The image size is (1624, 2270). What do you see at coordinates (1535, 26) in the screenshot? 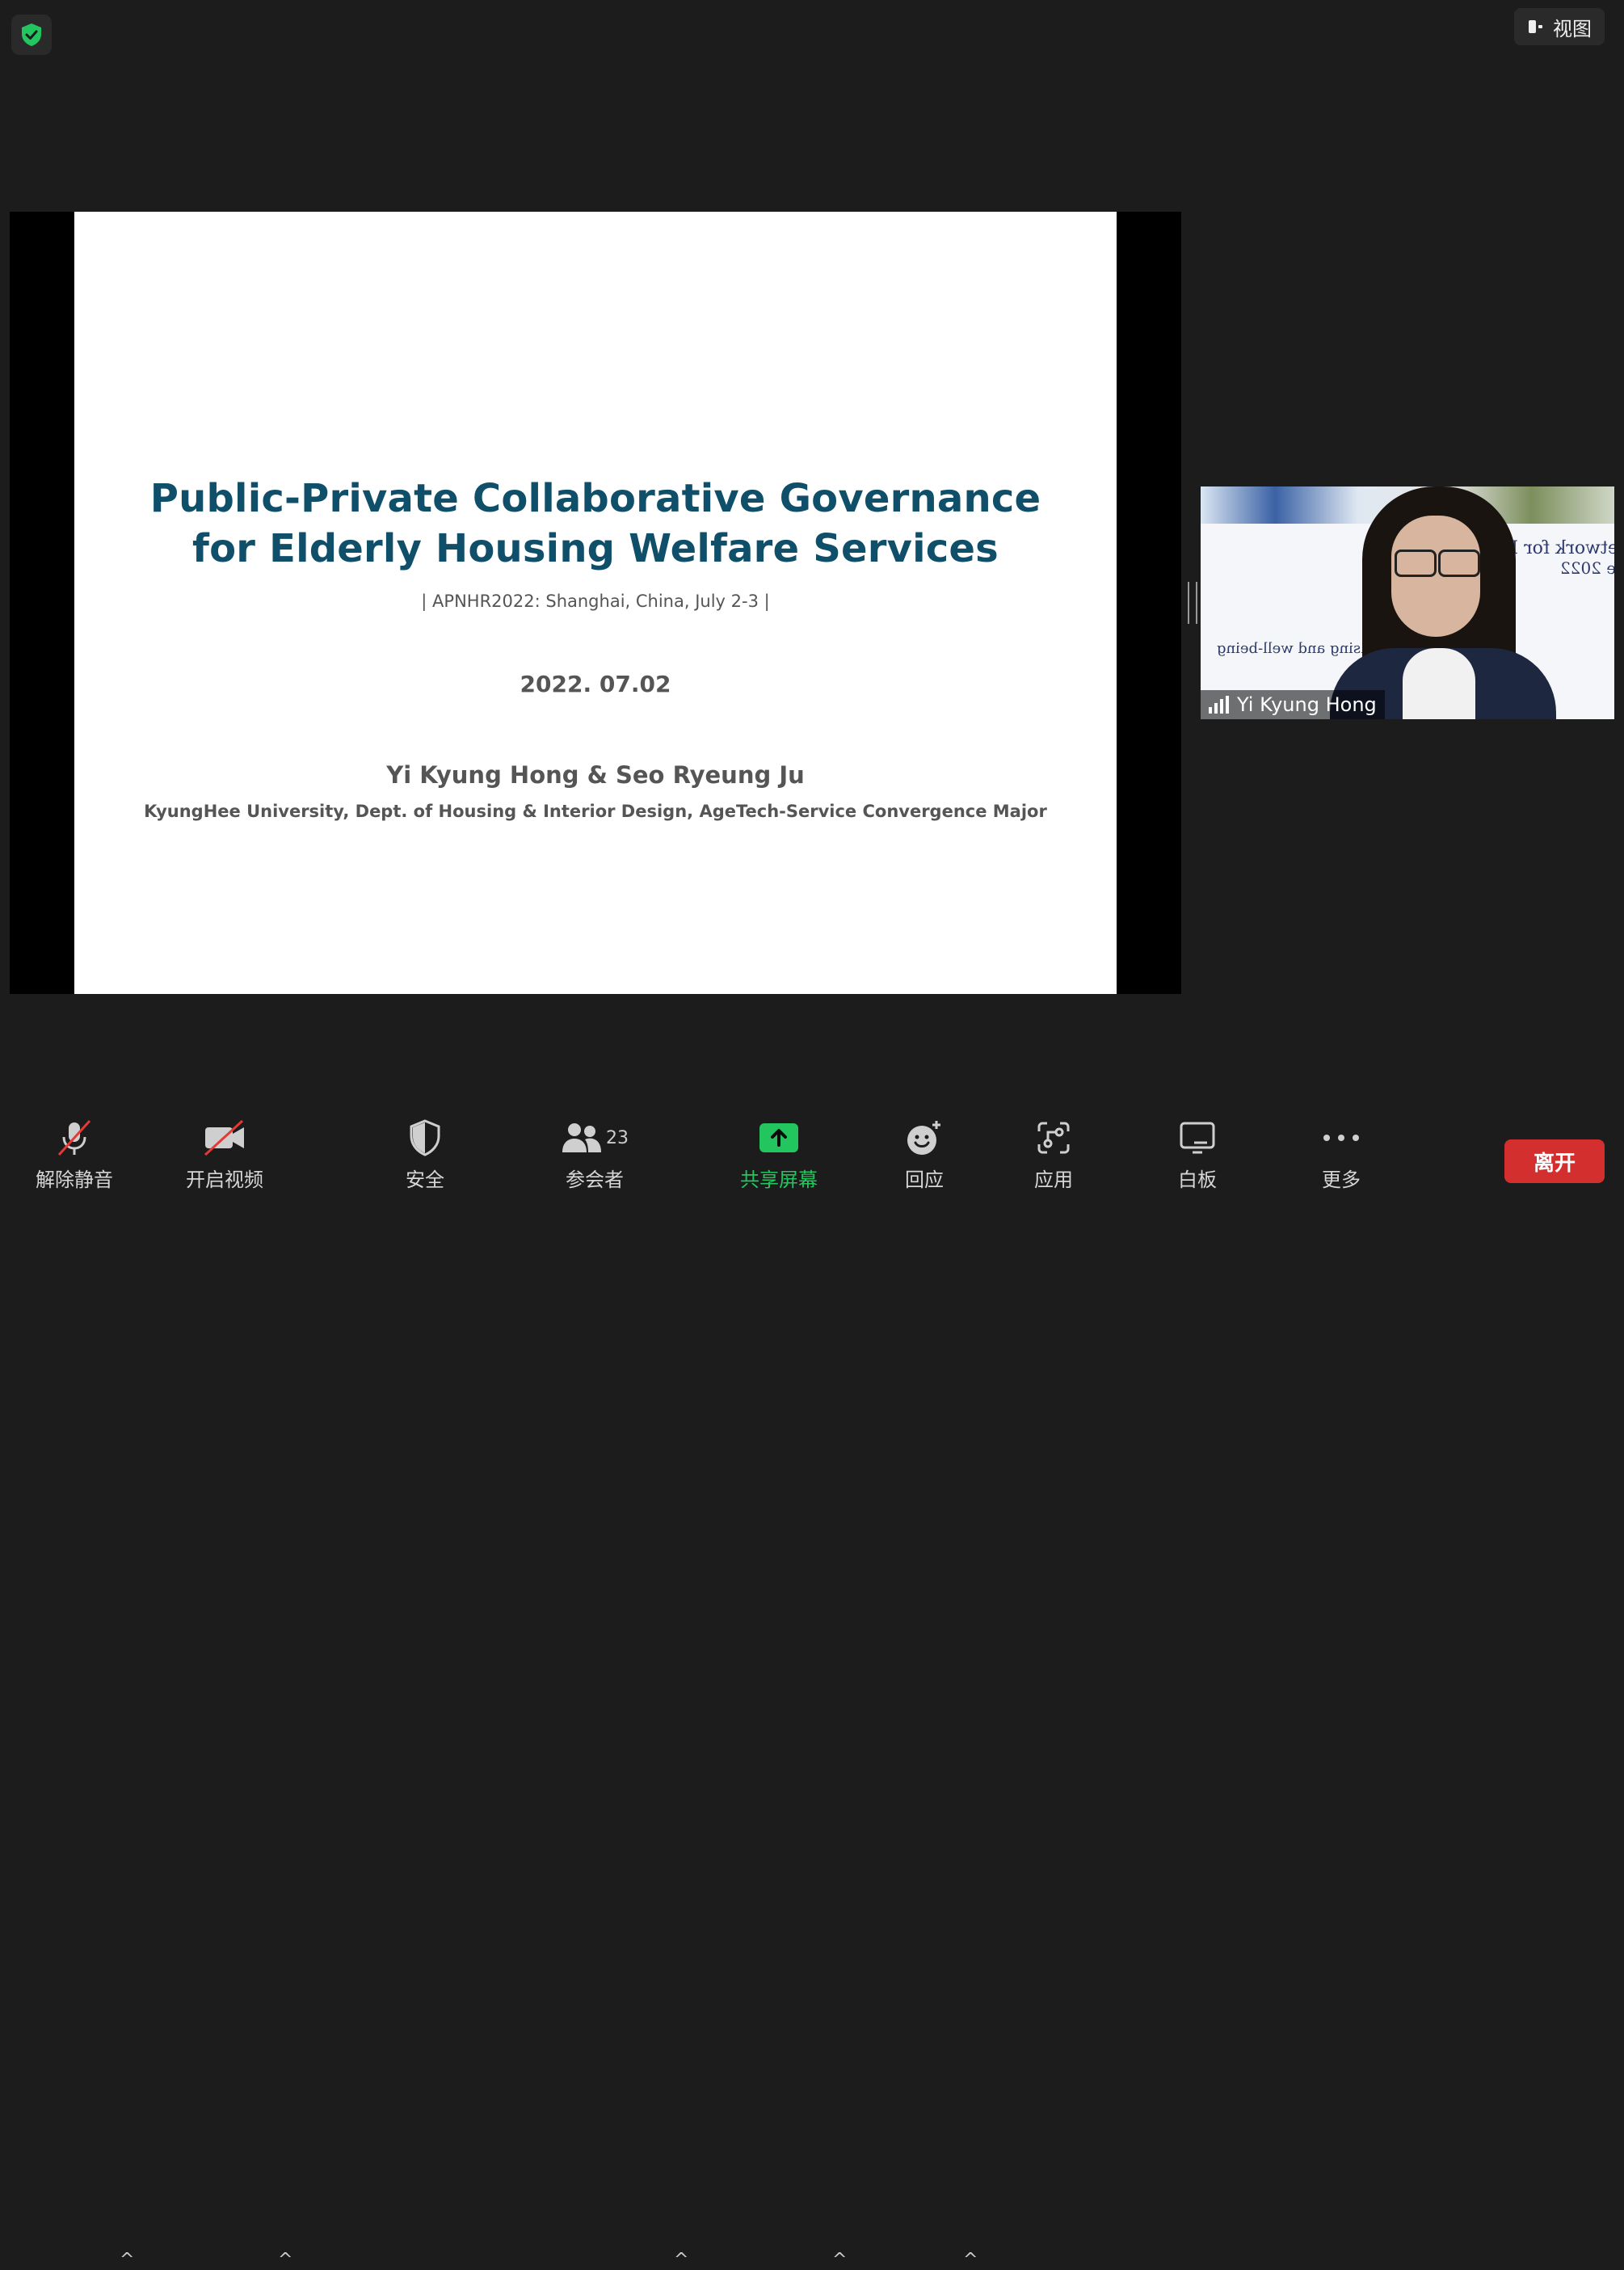
I see `layout-icon` at bounding box center [1535, 26].